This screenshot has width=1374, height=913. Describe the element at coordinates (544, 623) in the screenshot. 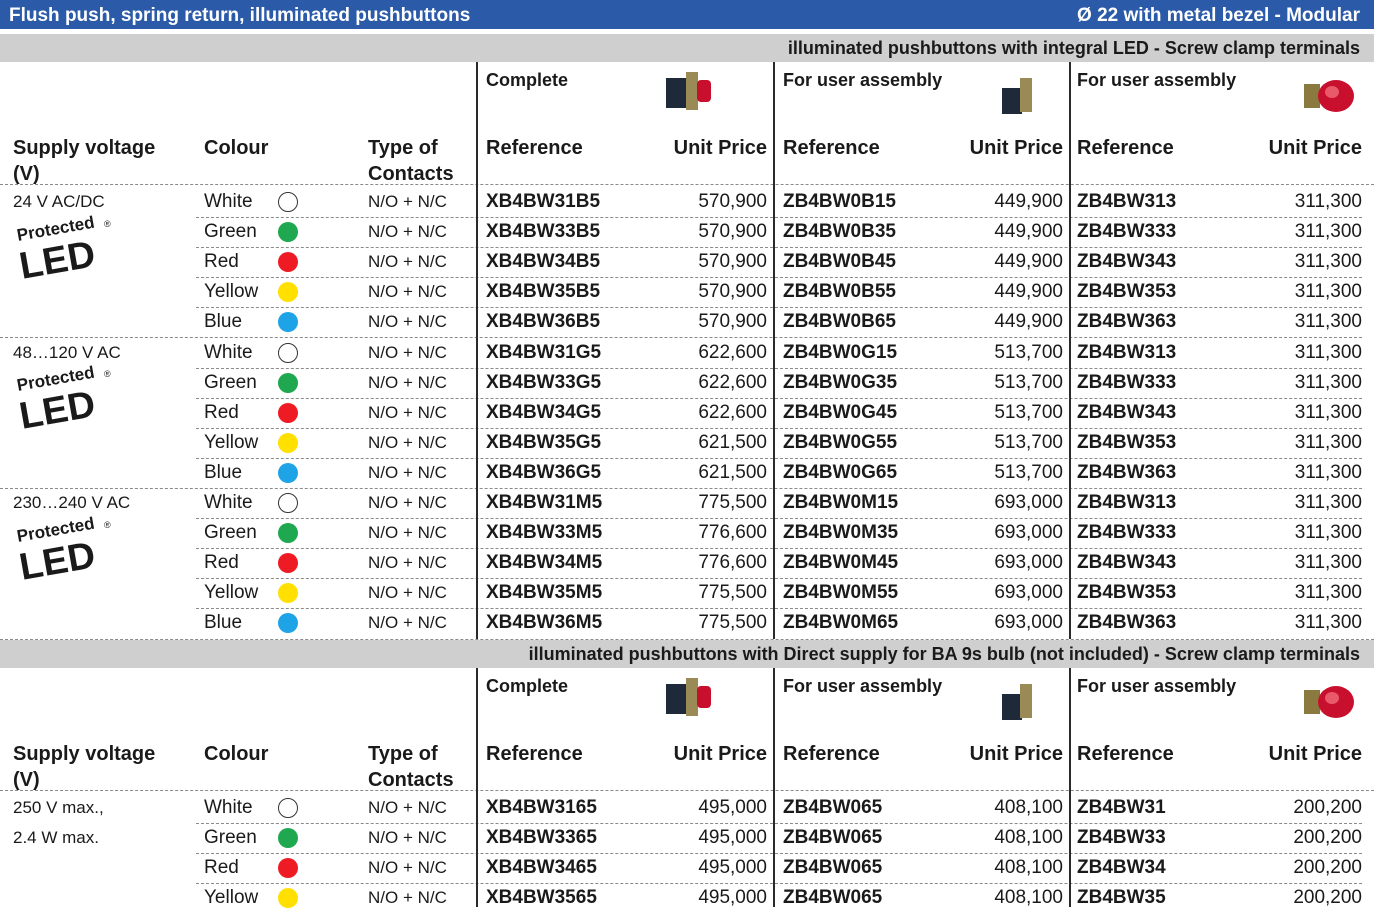

I see `reference-complete: XB4BW36M5` at that location.